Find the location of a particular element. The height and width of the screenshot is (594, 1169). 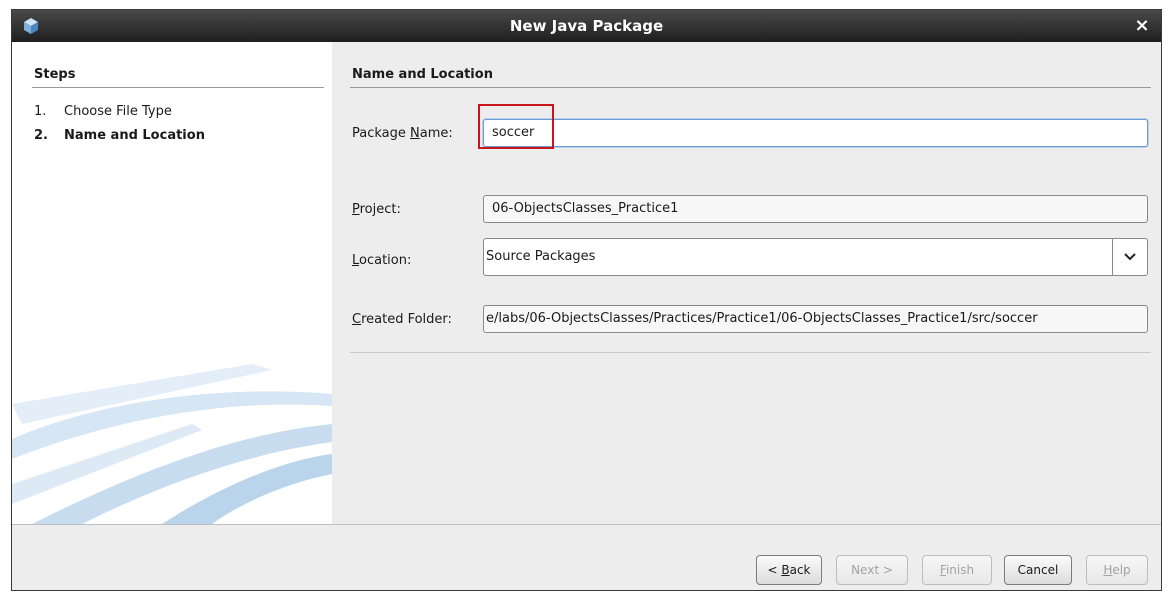

section-title: Name and Location is located at coordinates (422, 74).